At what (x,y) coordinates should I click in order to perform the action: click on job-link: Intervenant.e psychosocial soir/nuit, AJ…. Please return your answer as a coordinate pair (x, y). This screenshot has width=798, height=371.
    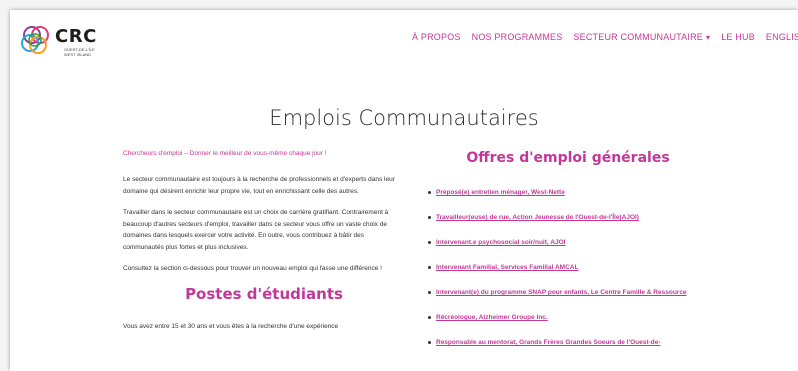
    Looking at the image, I should click on (500, 243).